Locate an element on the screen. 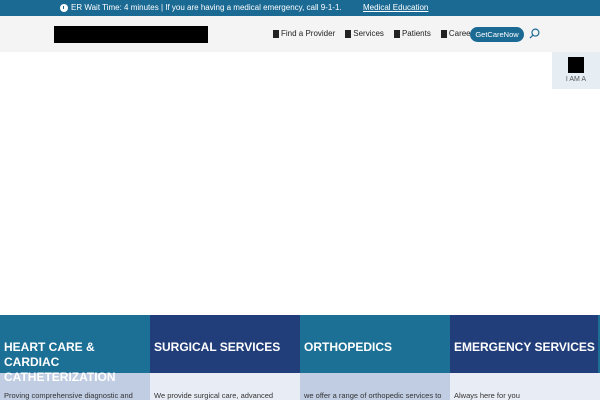  patients-icon is located at coordinates (396, 34).